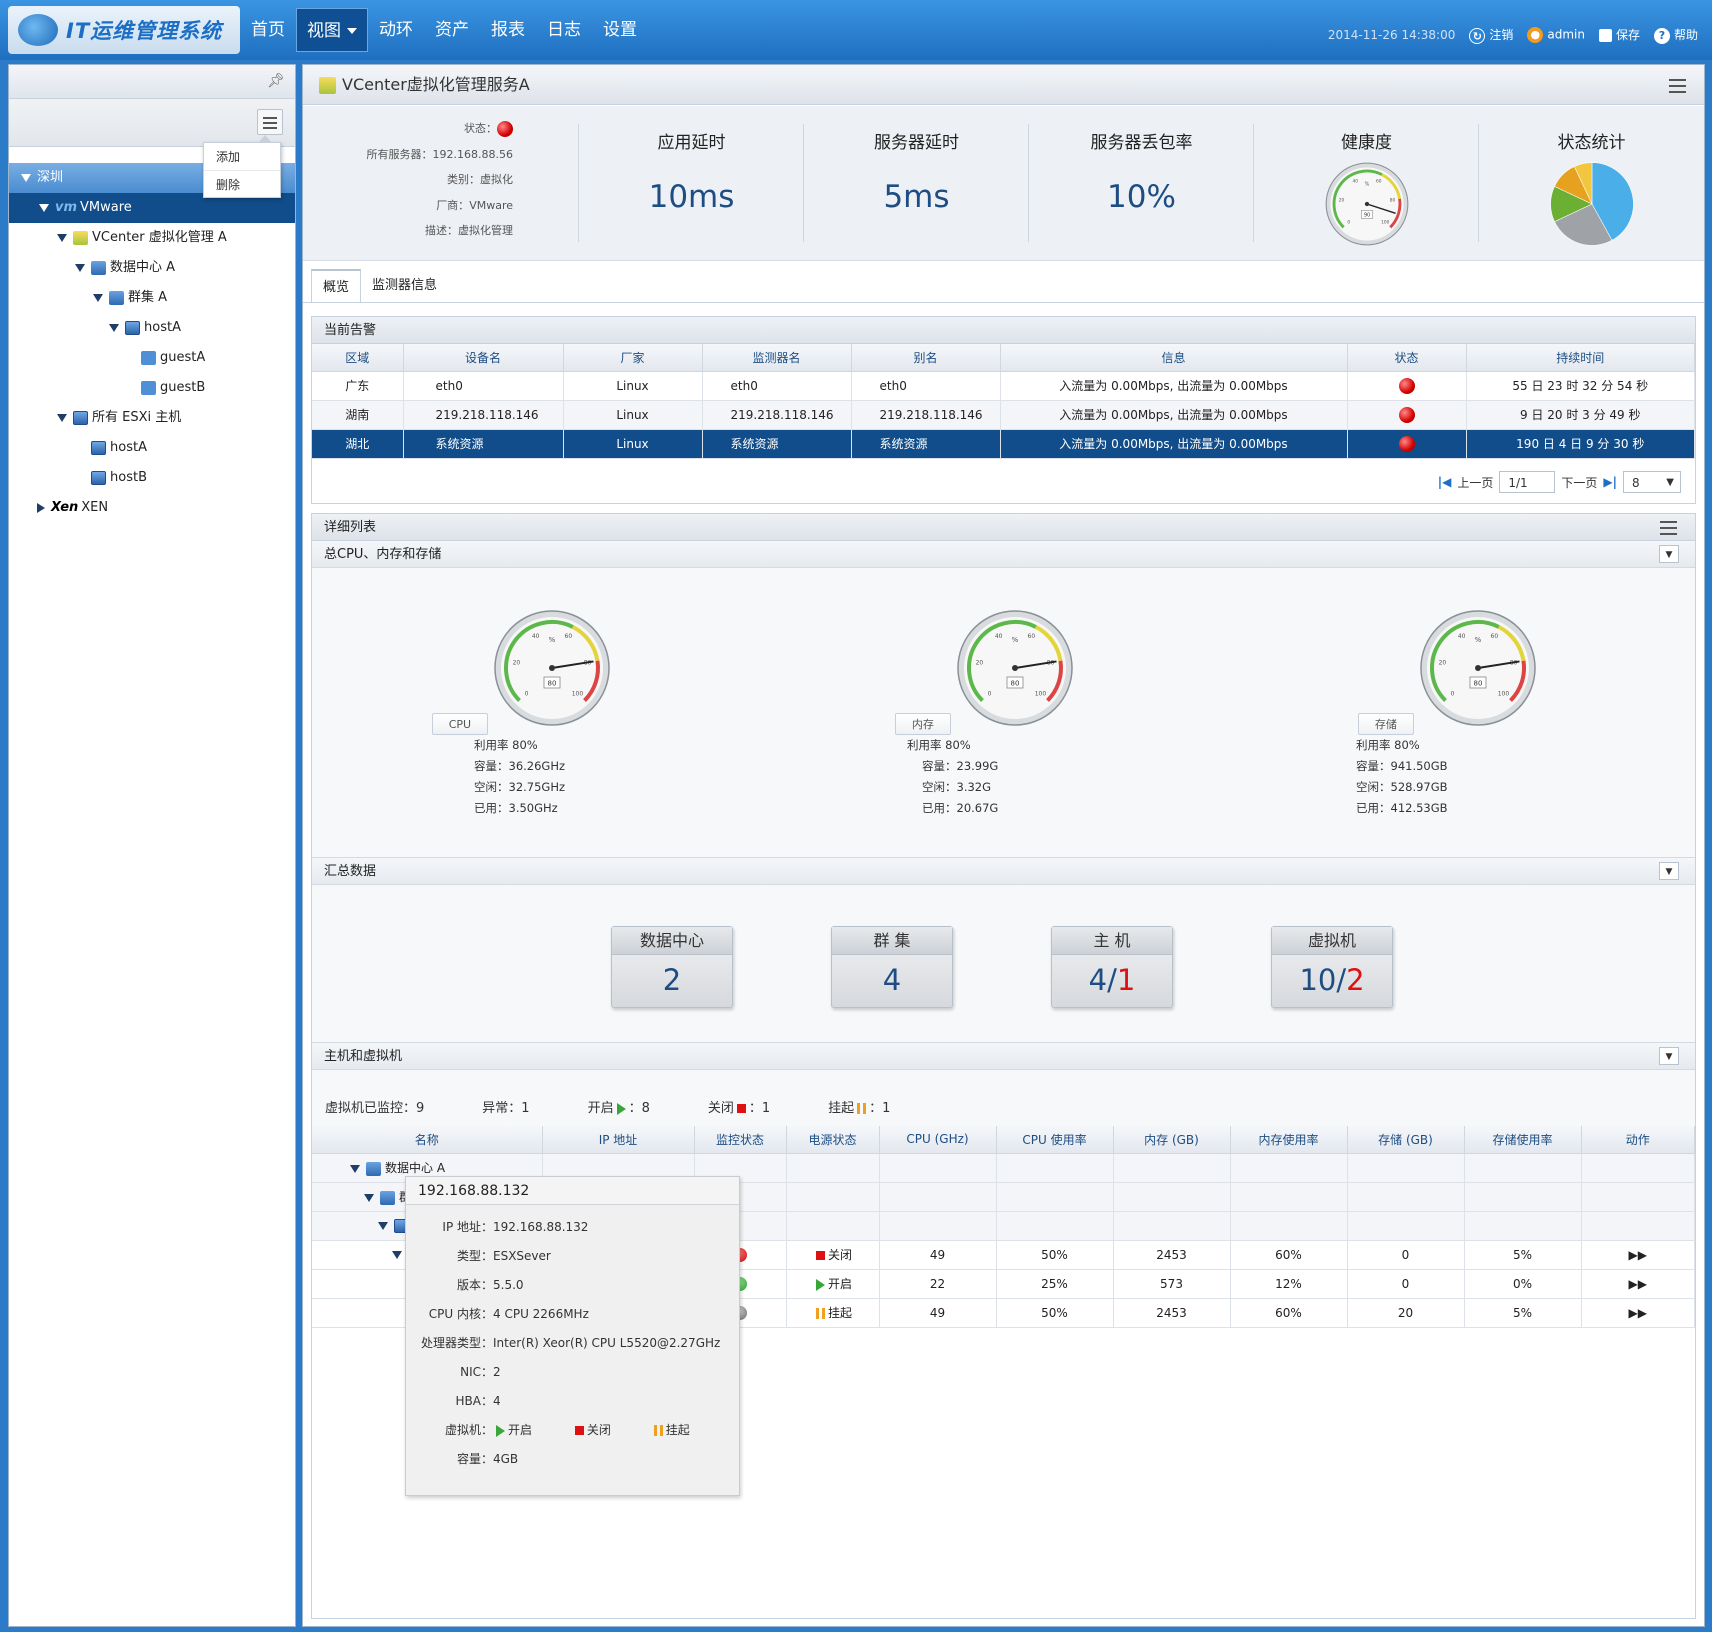 The height and width of the screenshot is (1632, 1712). Describe the element at coordinates (1579, 482) in the screenshot. I see `next-page-button: 下一页` at that location.